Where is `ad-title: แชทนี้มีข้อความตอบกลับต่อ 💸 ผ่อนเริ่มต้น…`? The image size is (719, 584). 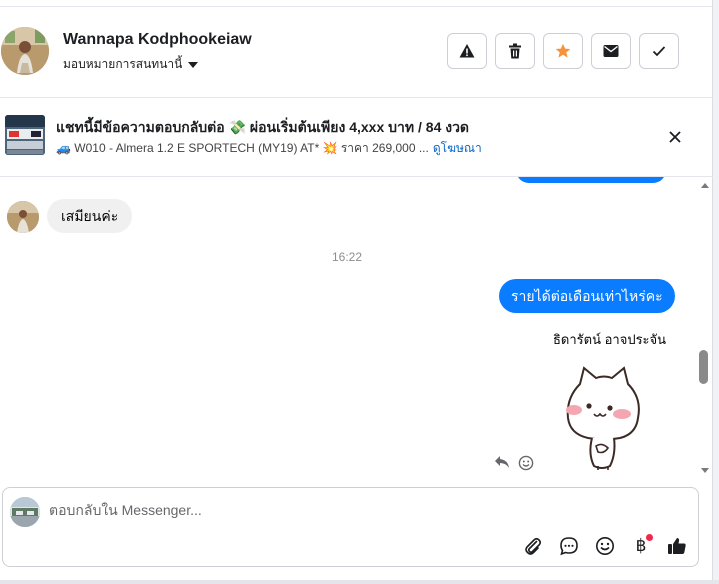
ad-title: แชทนี้มีข้อความตอบกลับต่อ 💸 ผ่อนเริ่มต้น… is located at coordinates (263, 127).